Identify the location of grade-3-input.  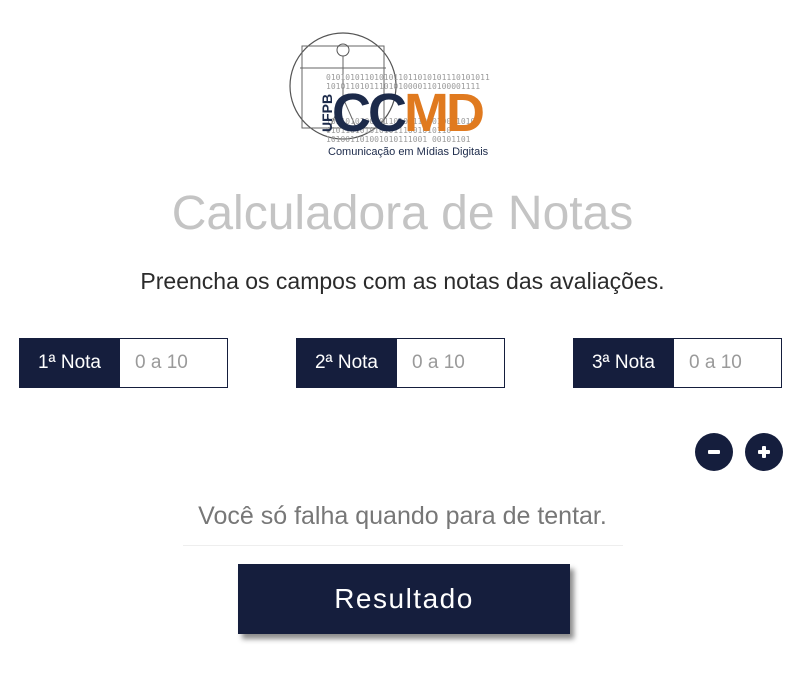
(728, 363).